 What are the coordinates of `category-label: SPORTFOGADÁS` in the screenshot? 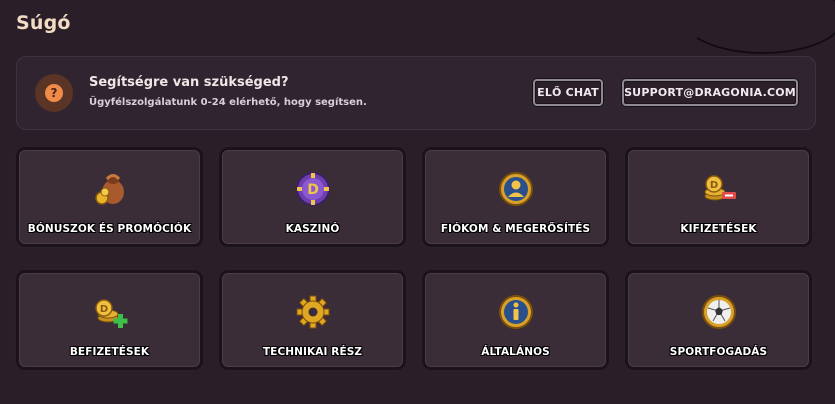 It's located at (718, 352).